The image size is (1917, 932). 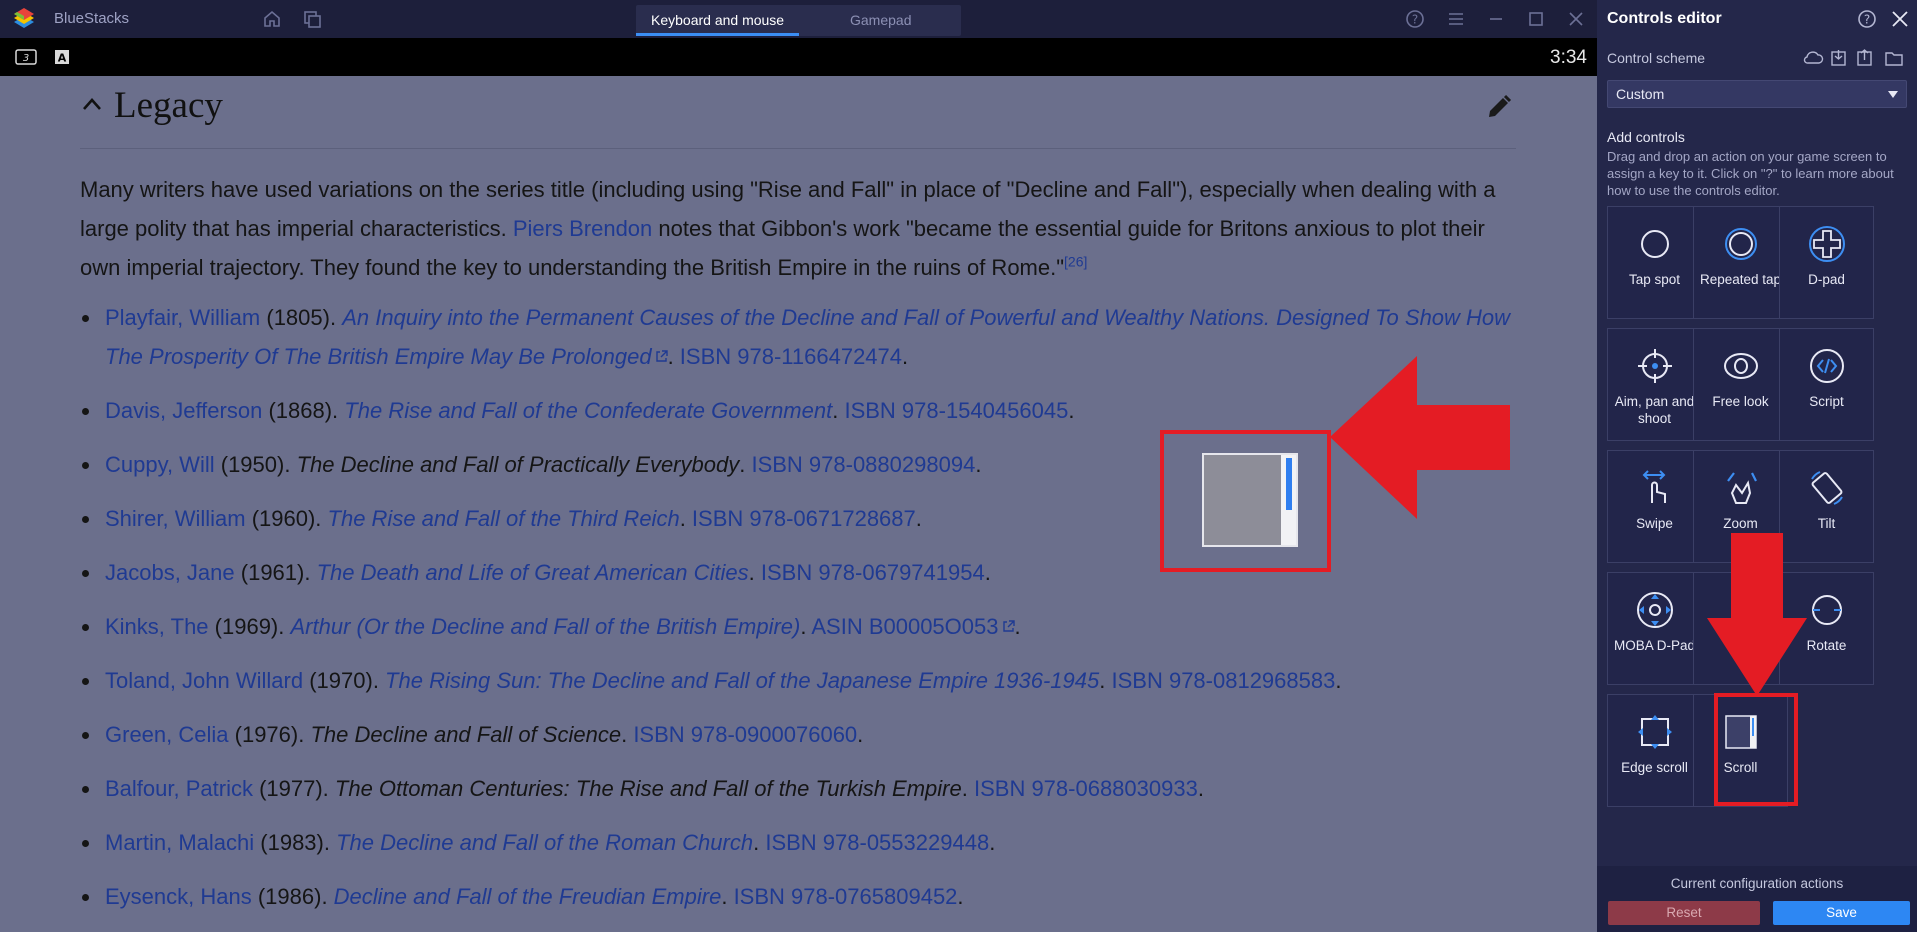 What do you see at coordinates (301, 317) in the screenshot?
I see `reference-year: (1805).` at bounding box center [301, 317].